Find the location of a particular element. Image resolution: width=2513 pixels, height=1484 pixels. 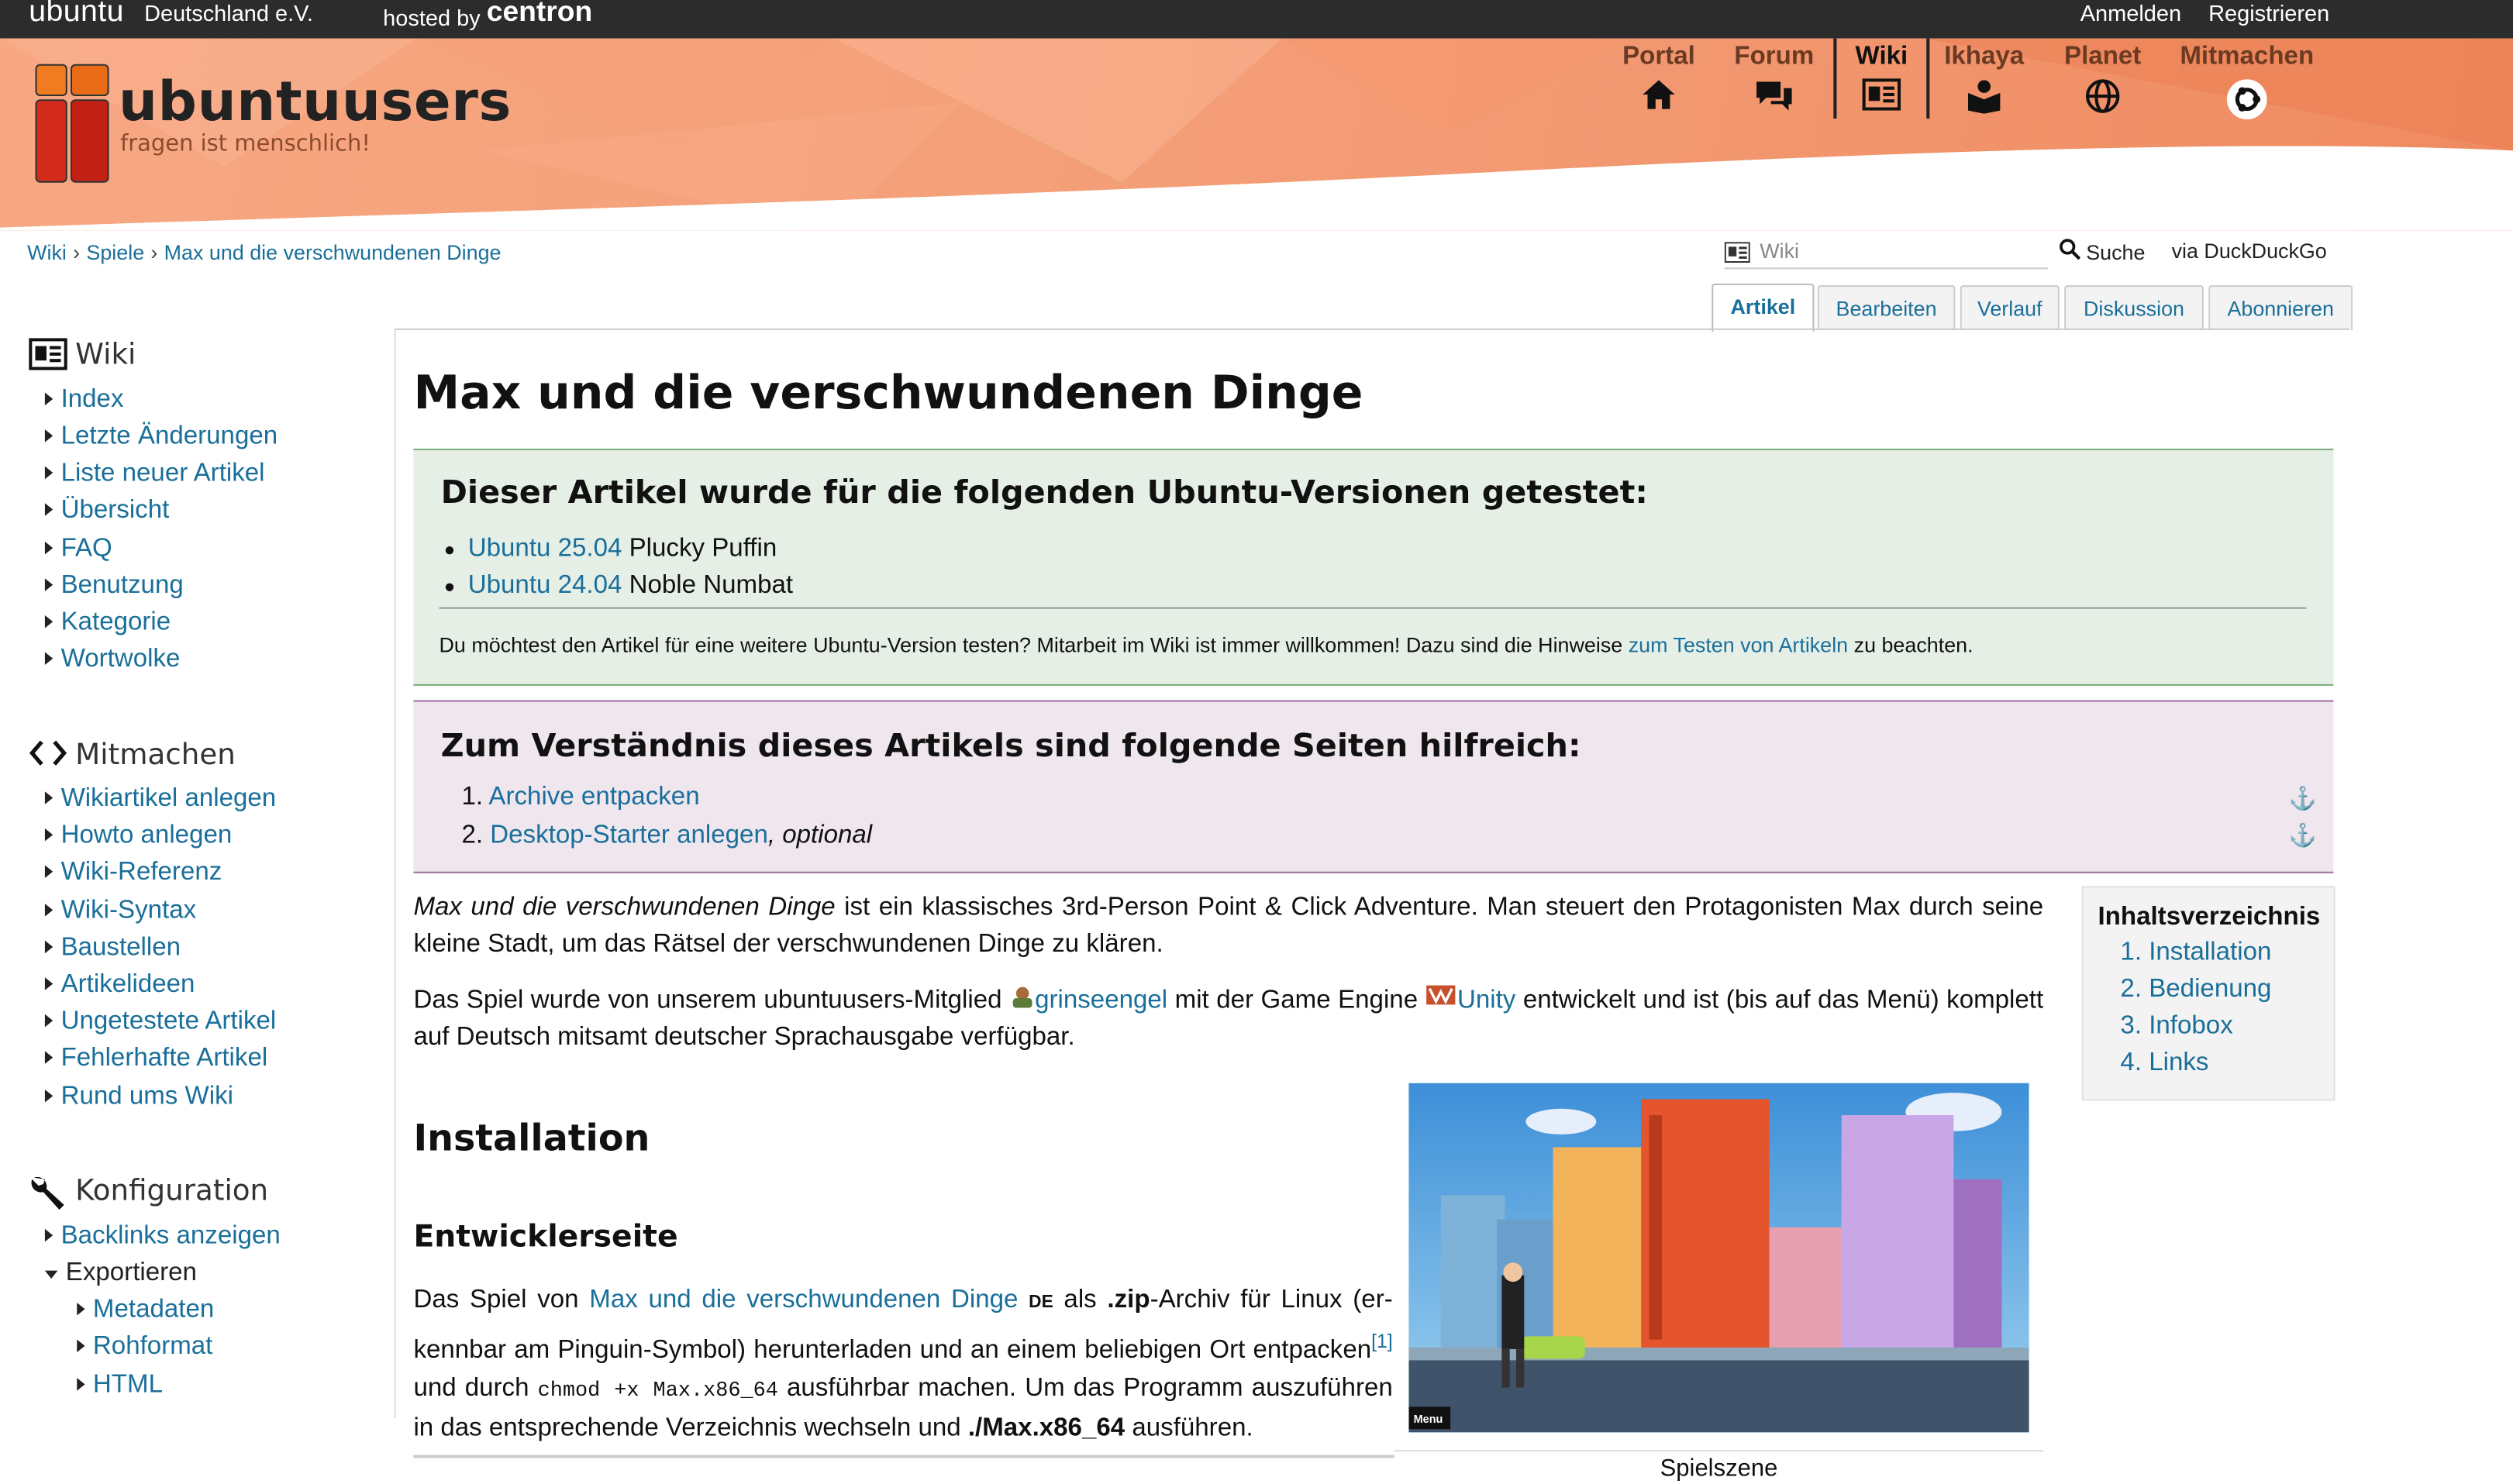

nav-label: Wiki is located at coordinates (1881, 57).